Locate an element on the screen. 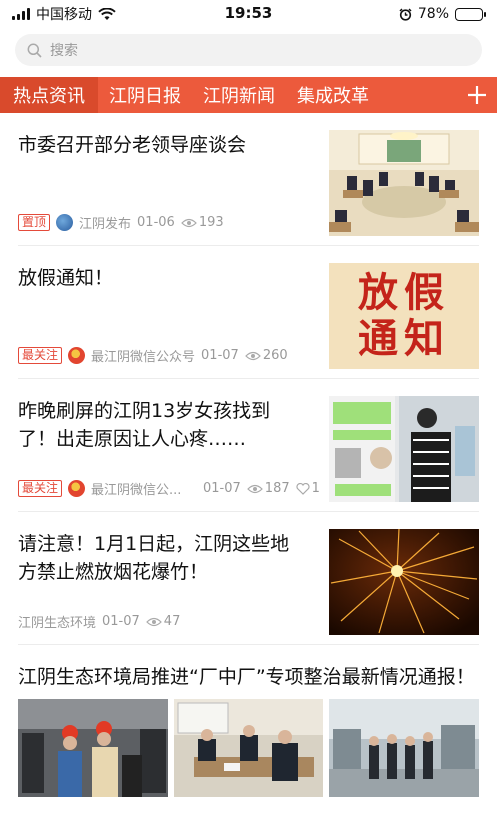 The image size is (497, 833). article-thumbnail: 放假 通知 is located at coordinates (404, 316).